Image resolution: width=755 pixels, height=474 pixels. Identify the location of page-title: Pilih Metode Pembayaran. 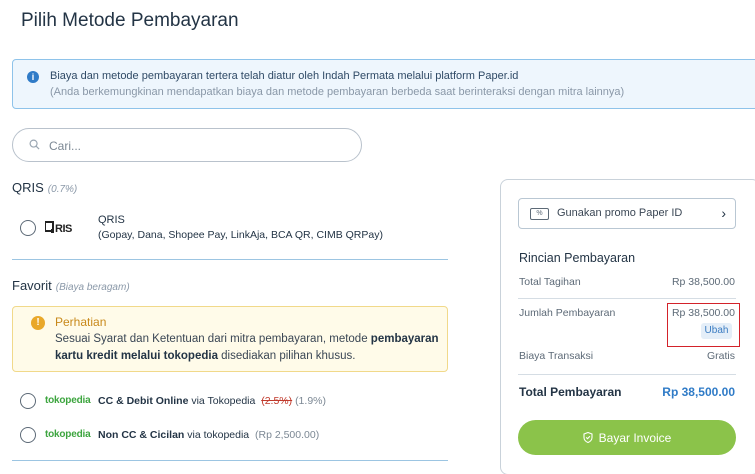
(130, 20).